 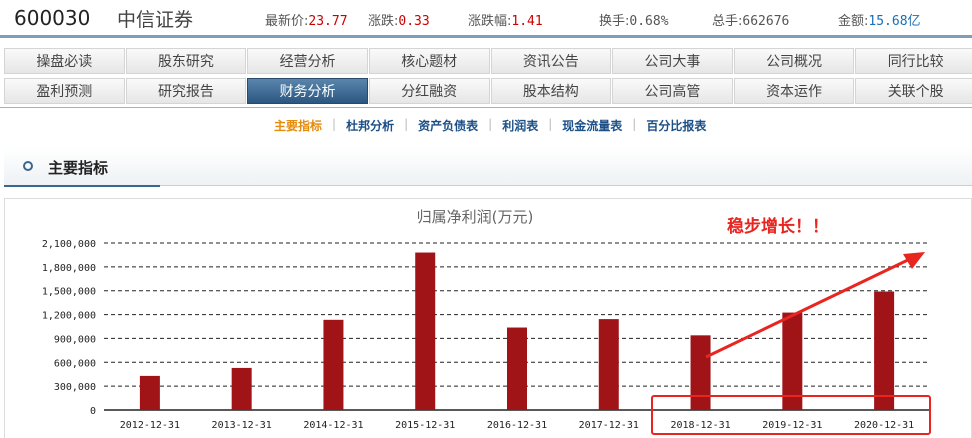 I want to click on x-tick-label: 2015-12-31, so click(x=425, y=425).